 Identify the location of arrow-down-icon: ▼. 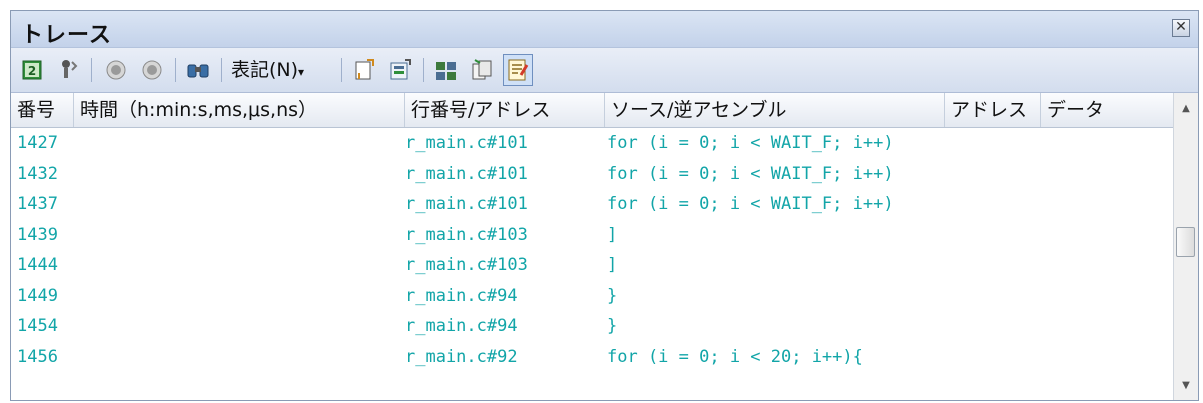
(1186, 385).